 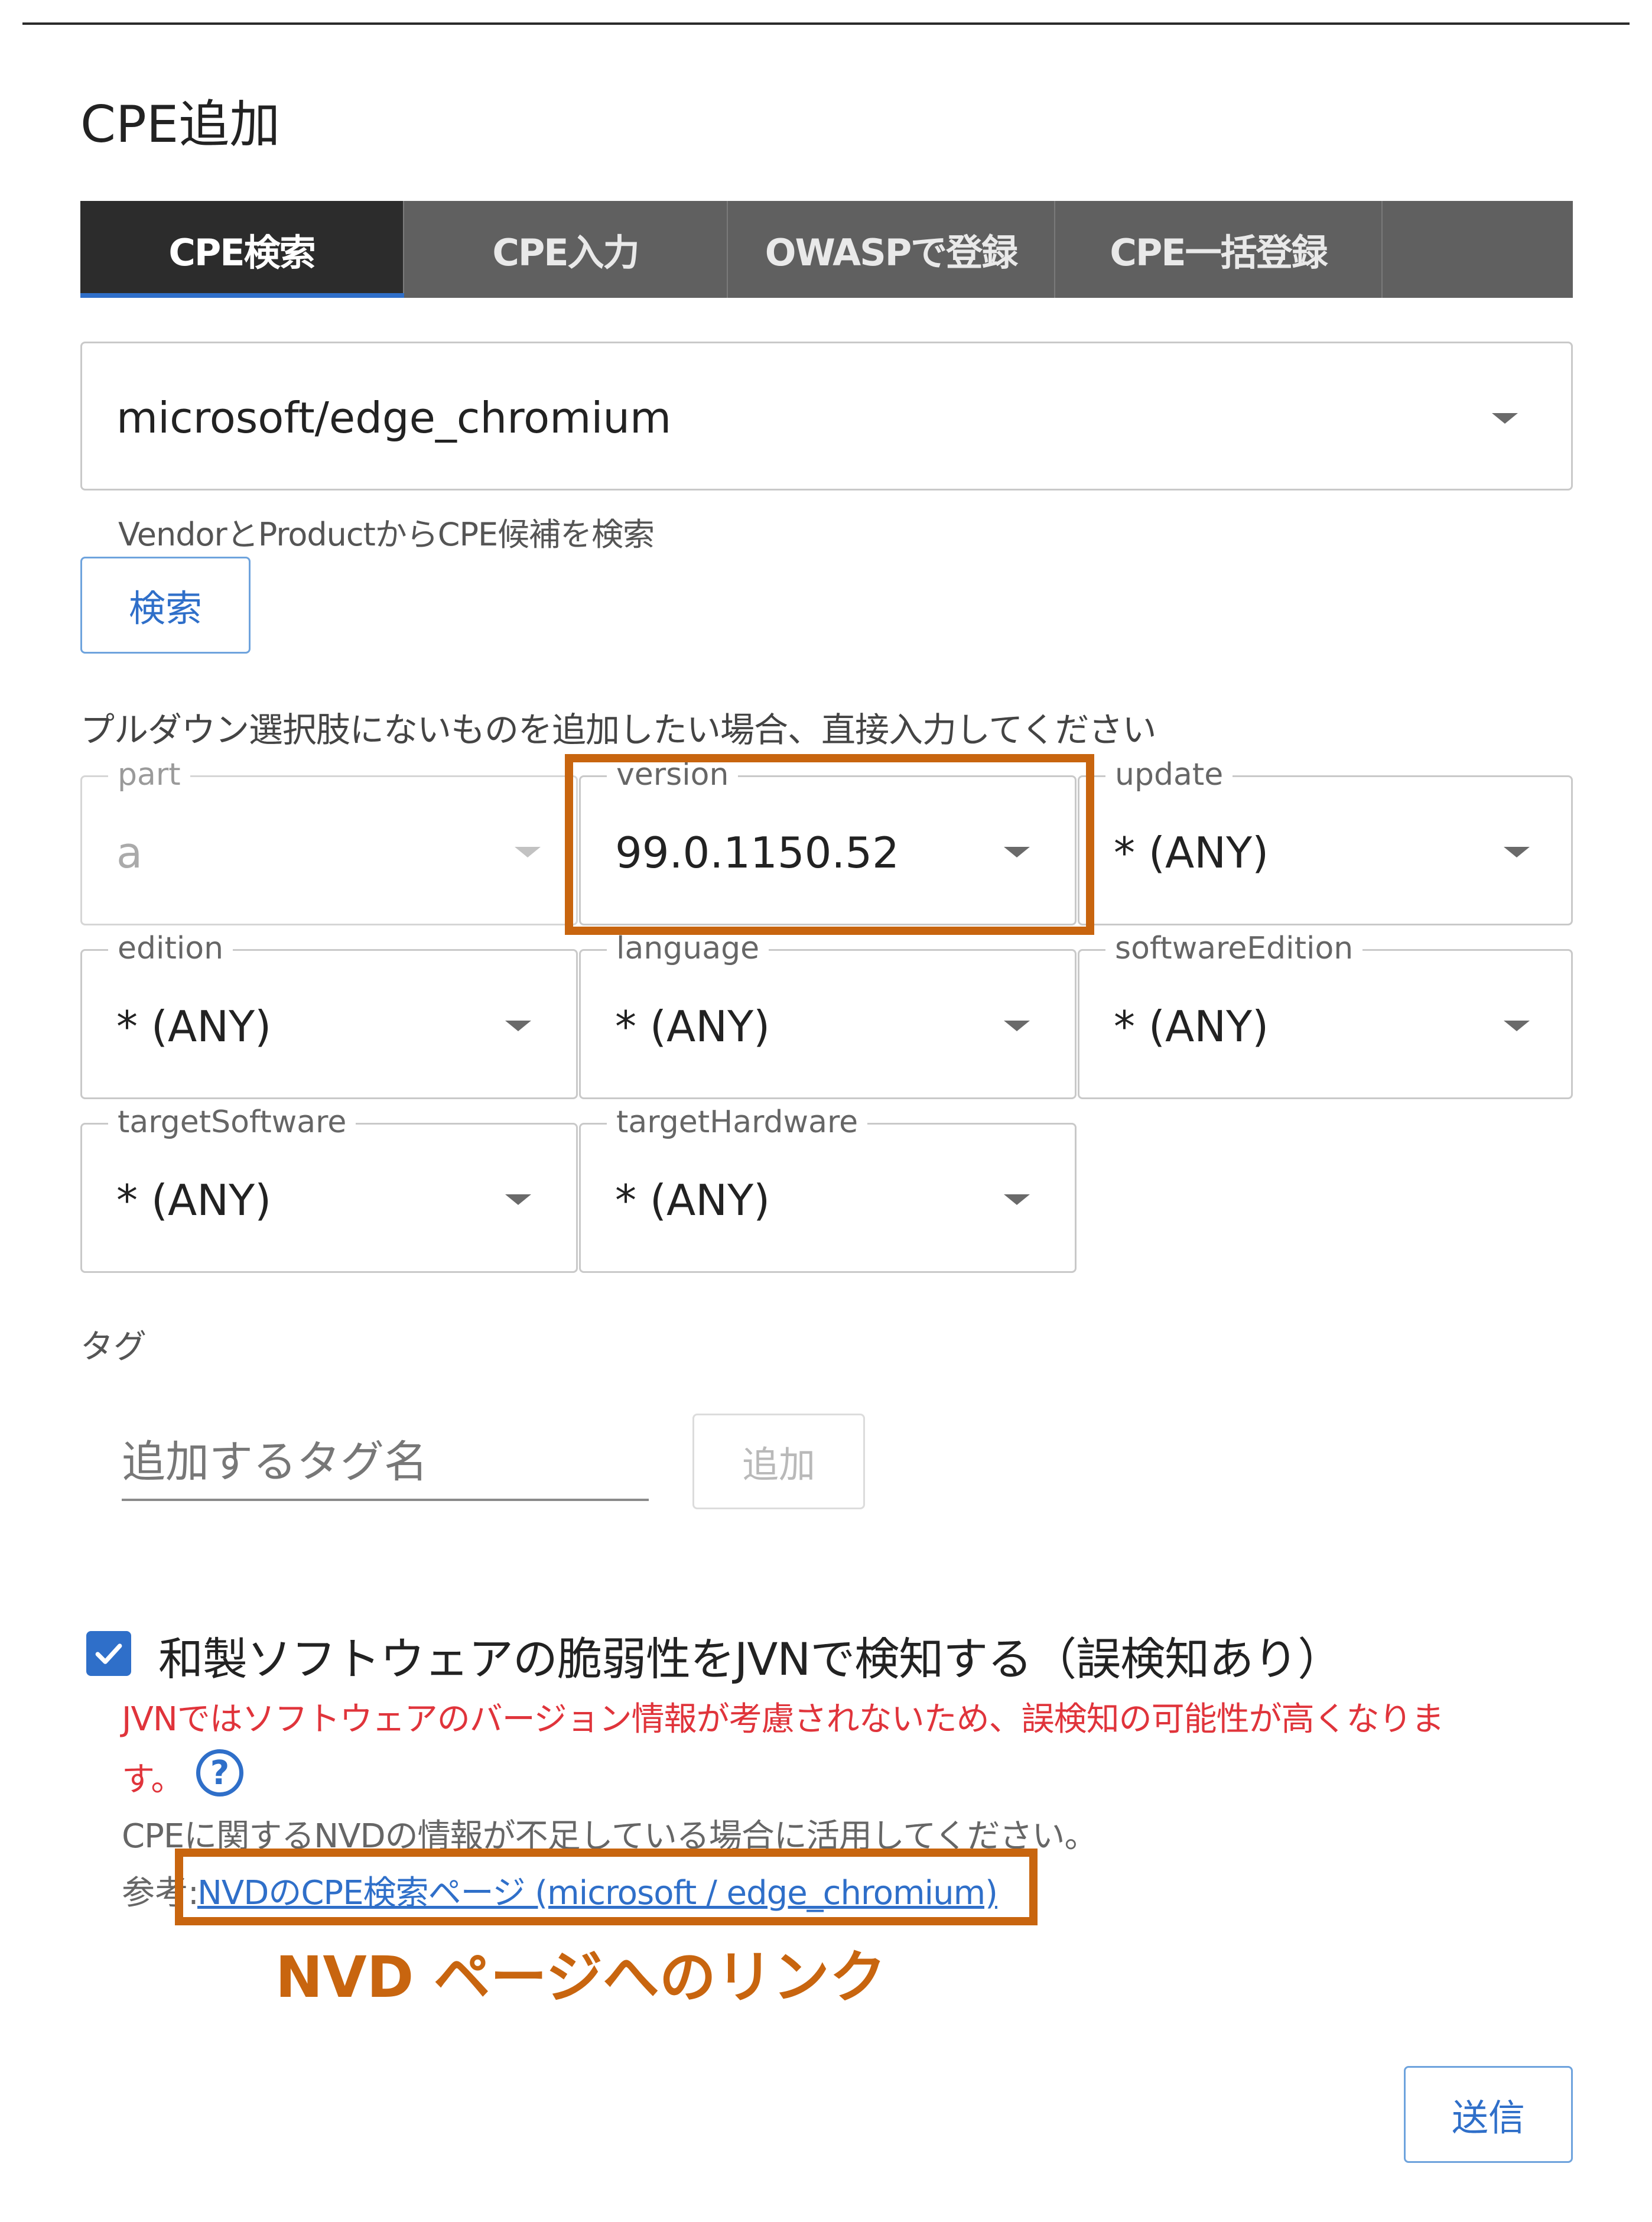 What do you see at coordinates (153, 1779) in the screenshot?
I see `jvn-warning-line2: す。` at bounding box center [153, 1779].